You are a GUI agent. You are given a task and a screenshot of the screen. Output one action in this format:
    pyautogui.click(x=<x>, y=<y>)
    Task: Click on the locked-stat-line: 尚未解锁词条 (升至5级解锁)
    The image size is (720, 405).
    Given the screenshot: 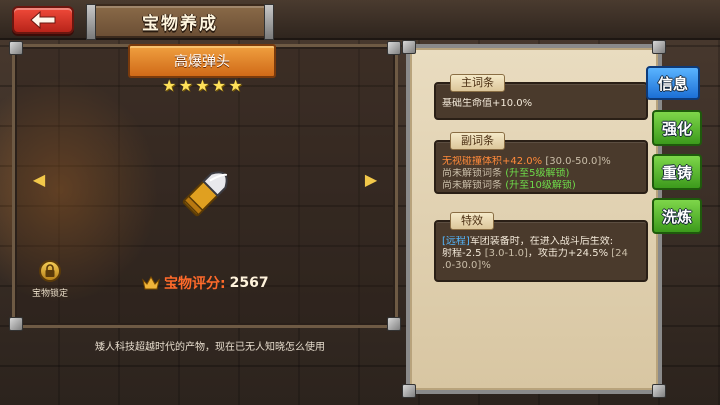 What is the action you would take?
    pyautogui.click(x=541, y=174)
    